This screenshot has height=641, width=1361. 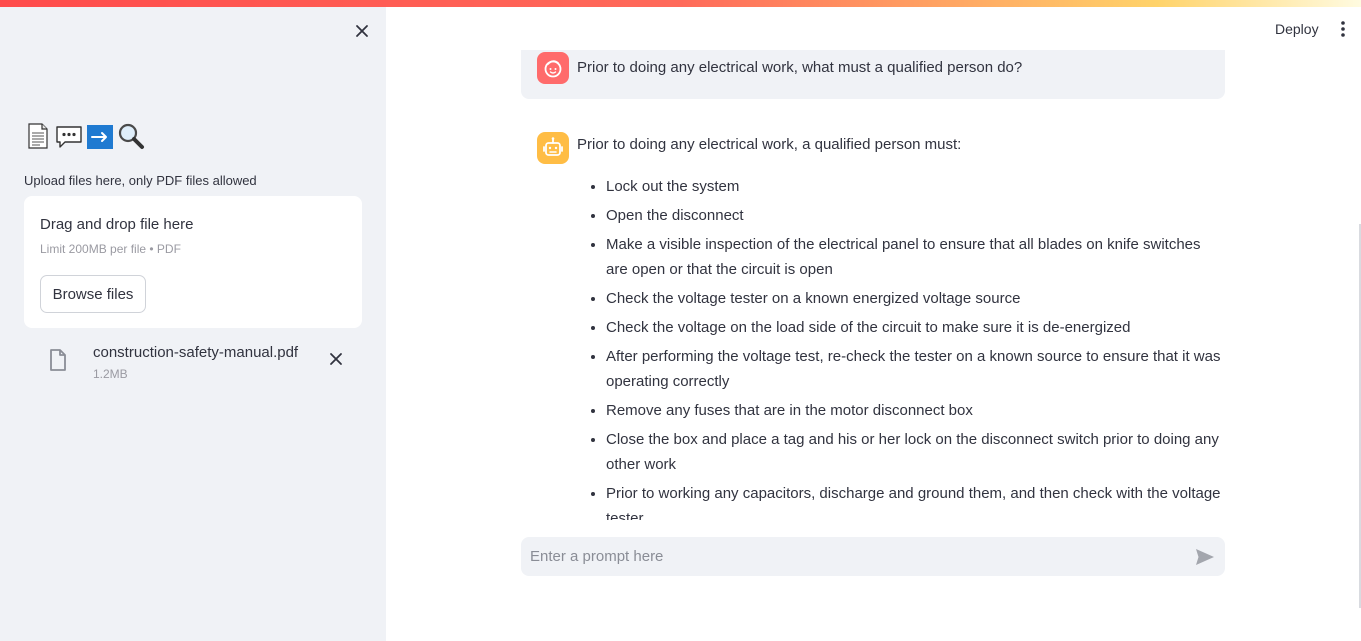 What do you see at coordinates (915, 186) in the screenshot?
I see `list-item: Lock out the system` at bounding box center [915, 186].